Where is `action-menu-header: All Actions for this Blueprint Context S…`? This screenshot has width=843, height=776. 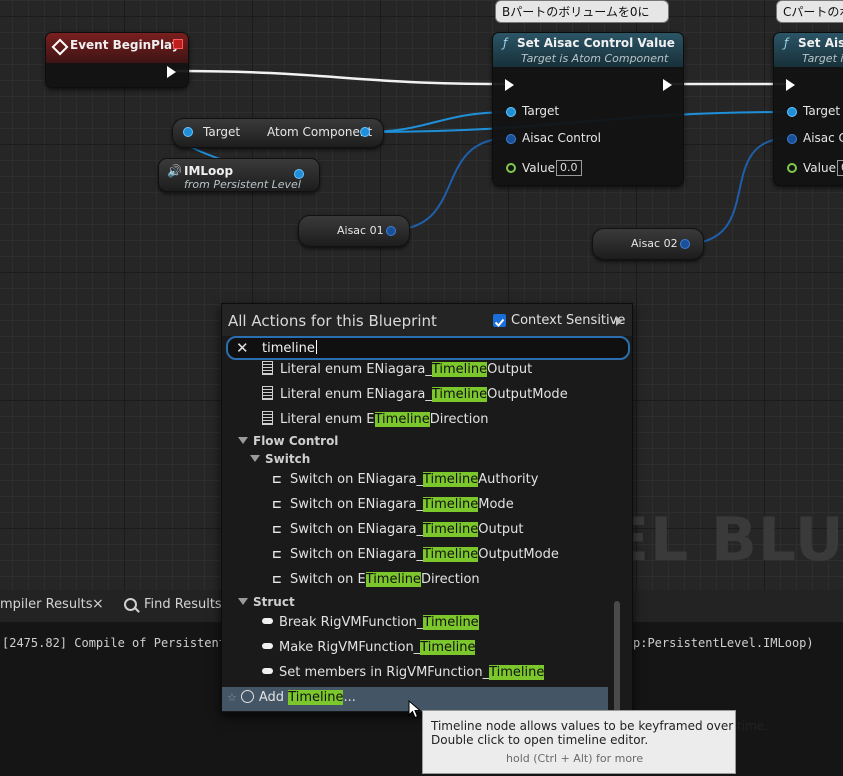 action-menu-header: All Actions for this Blueprint Context S… is located at coordinates (427, 320).